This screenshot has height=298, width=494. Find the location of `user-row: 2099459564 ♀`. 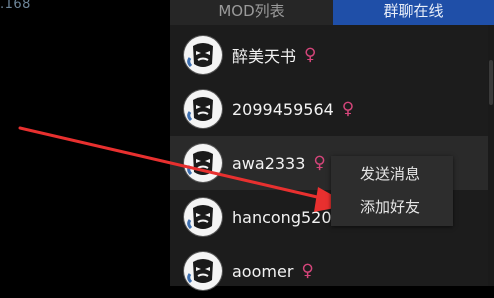

user-row: 2099459564 ♀ is located at coordinates (329, 109).